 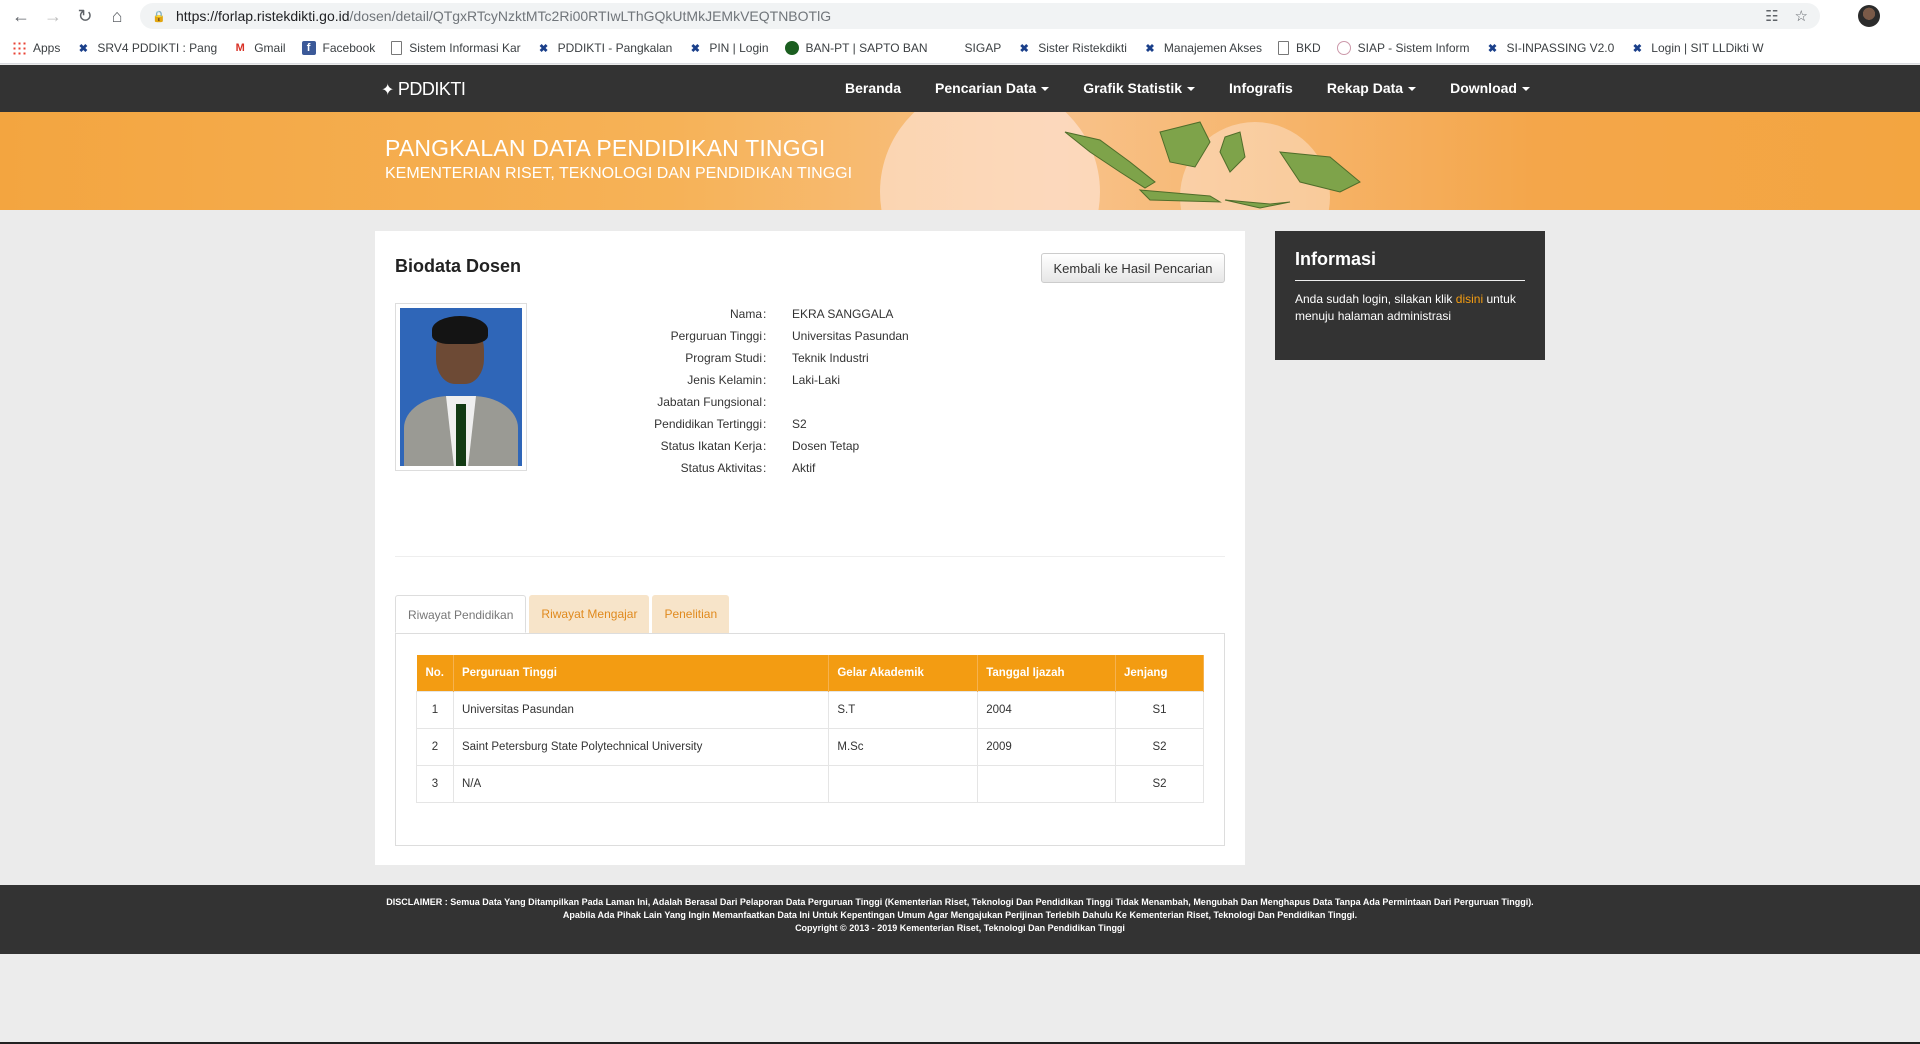 I want to click on bookmark-item: Sistem Informasi Kar, so click(x=456, y=48).